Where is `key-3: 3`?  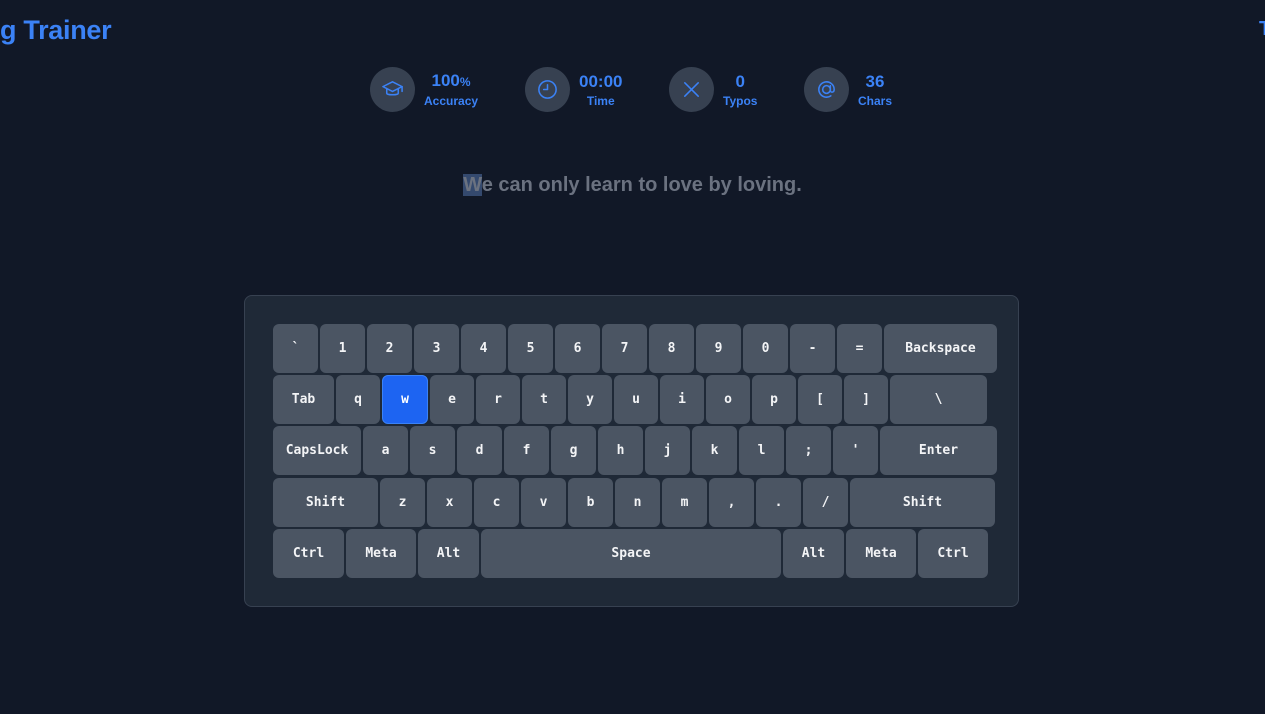
key-3: 3 is located at coordinates (436, 348).